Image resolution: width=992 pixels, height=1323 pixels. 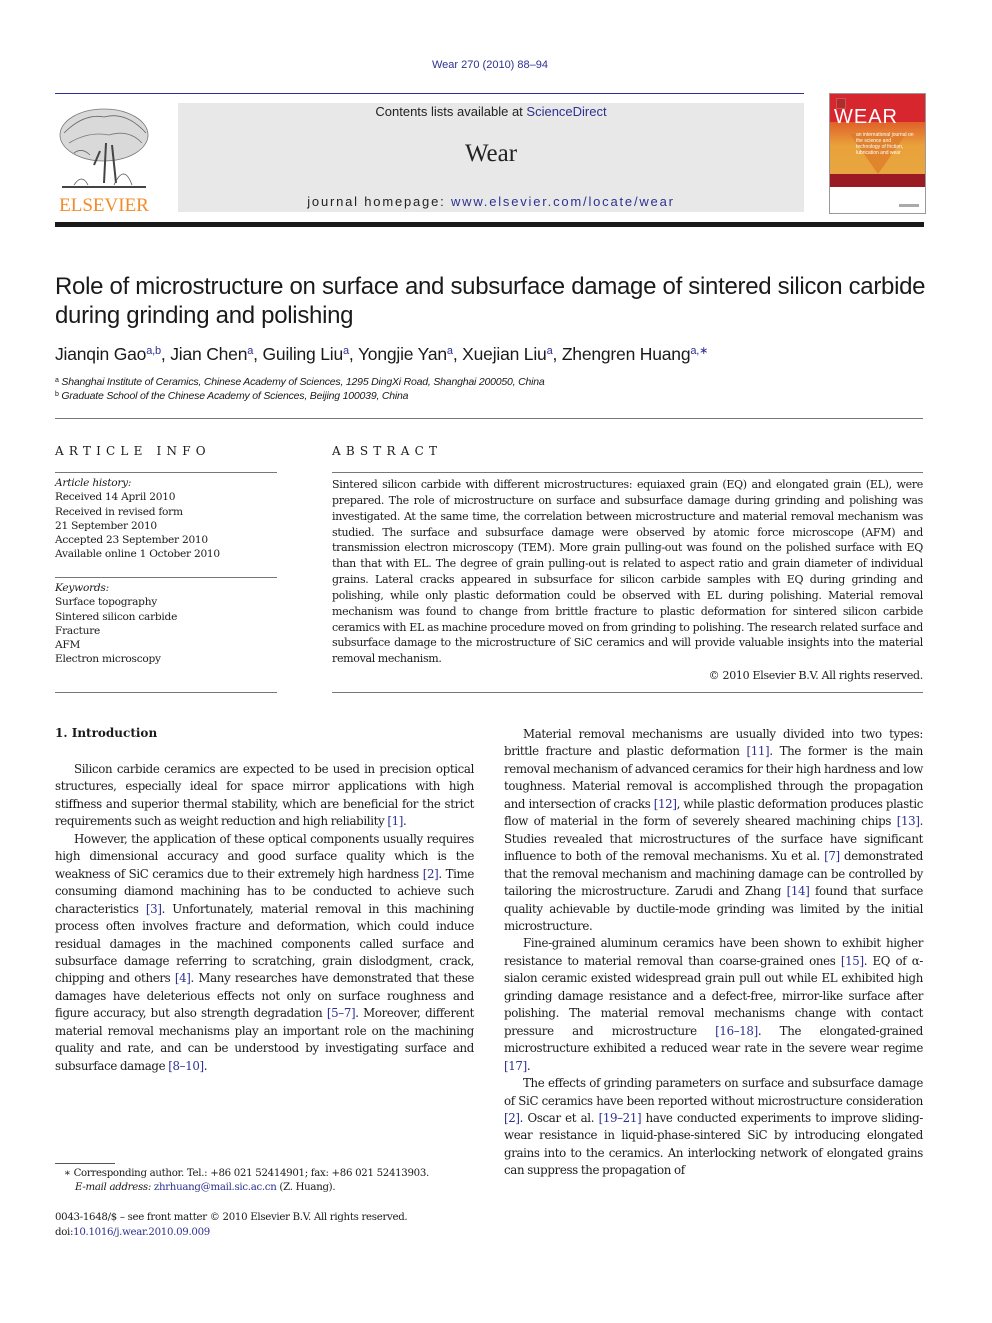 I want to click on homepage-prefix: journal homepage:, so click(x=379, y=201).